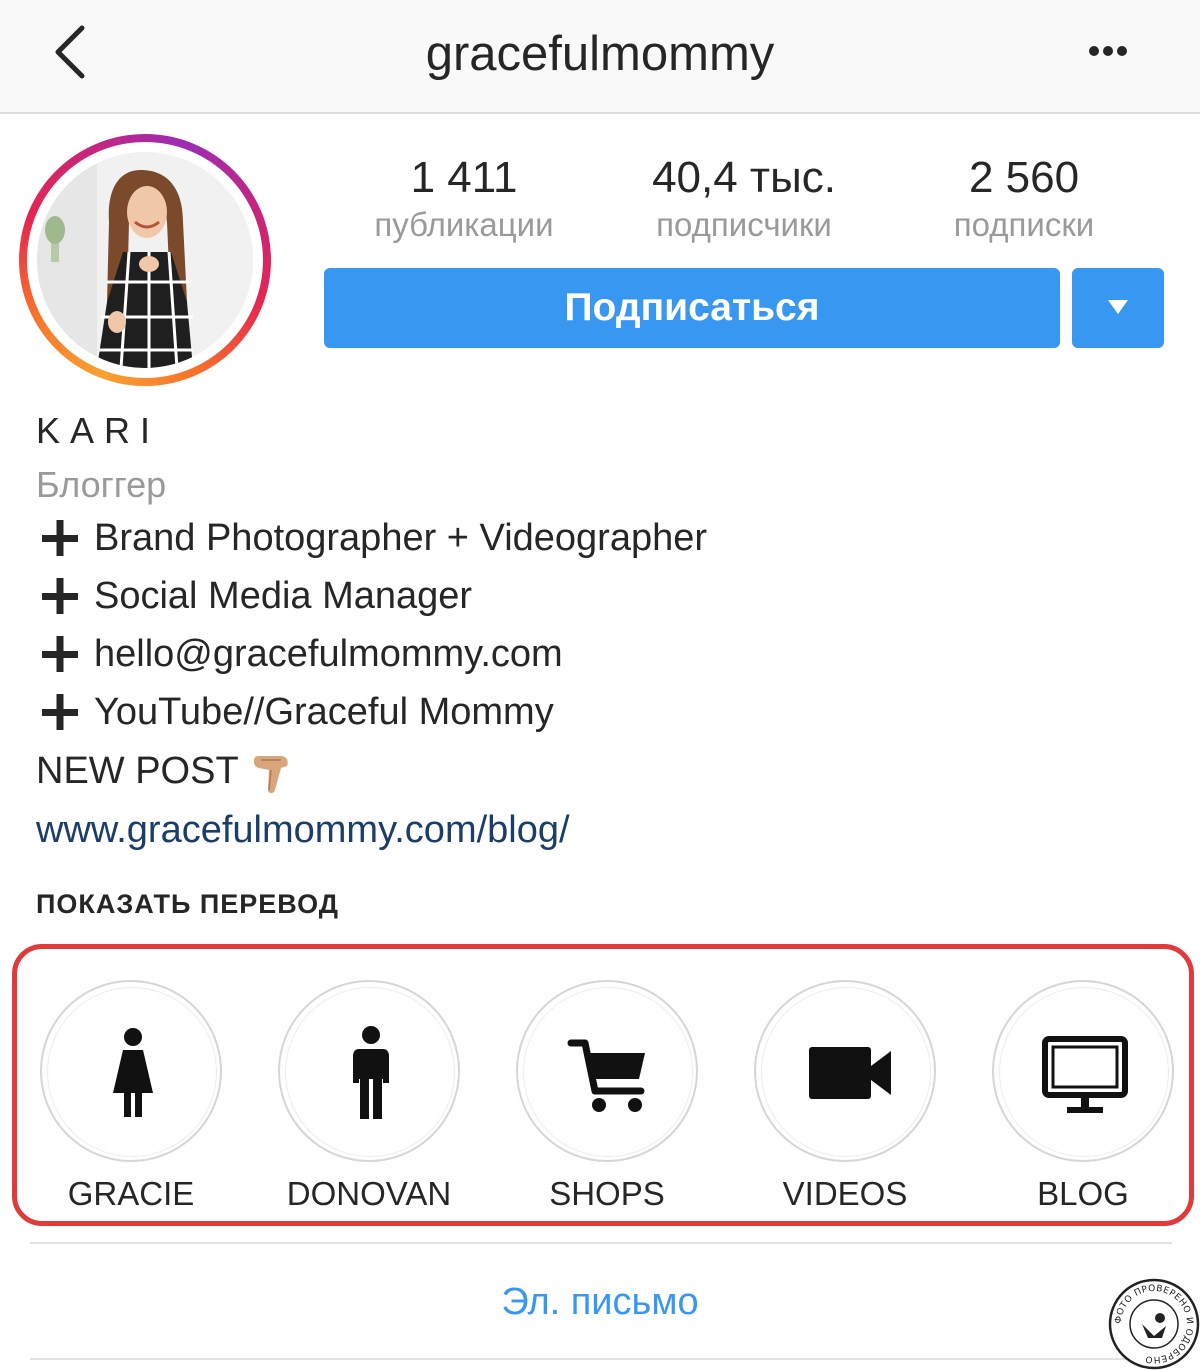  I want to click on woman-icon, so click(133, 1072).